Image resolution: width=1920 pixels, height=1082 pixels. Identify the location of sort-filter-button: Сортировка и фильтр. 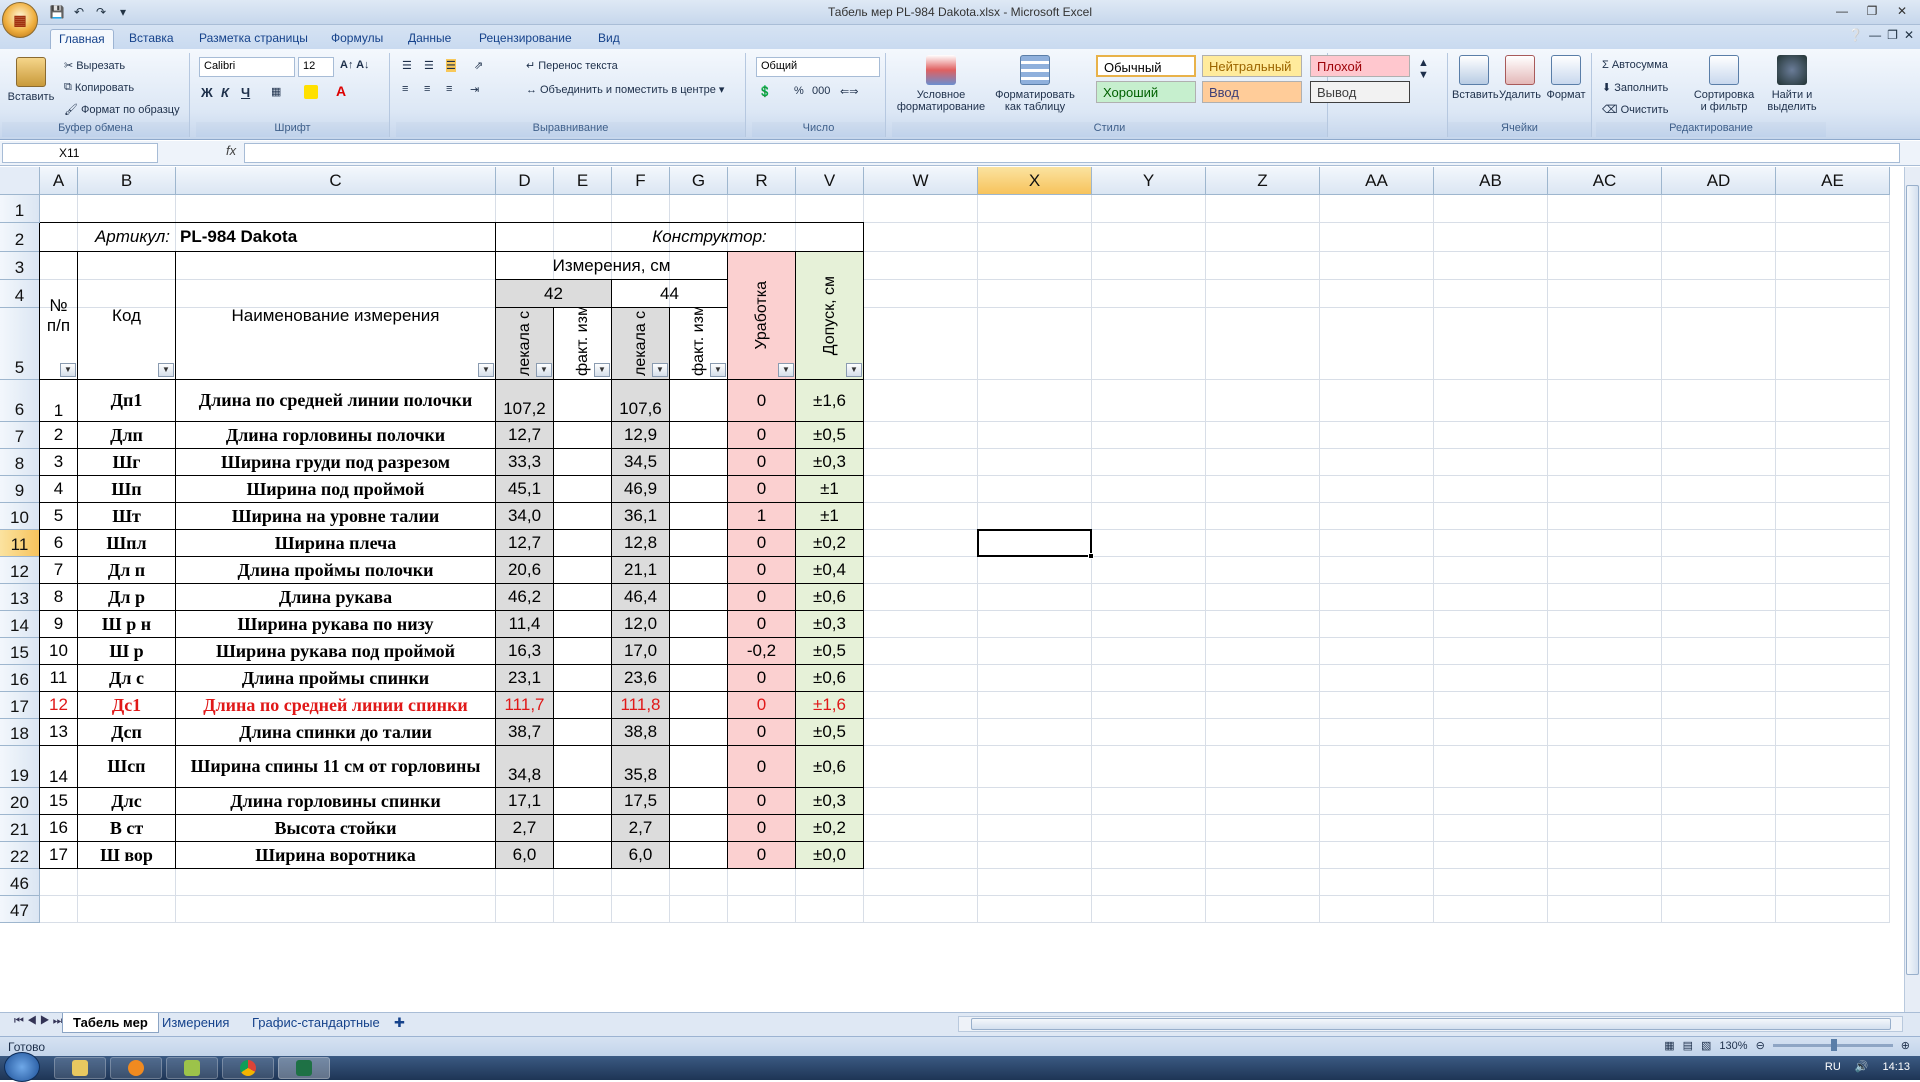
(1724, 84).